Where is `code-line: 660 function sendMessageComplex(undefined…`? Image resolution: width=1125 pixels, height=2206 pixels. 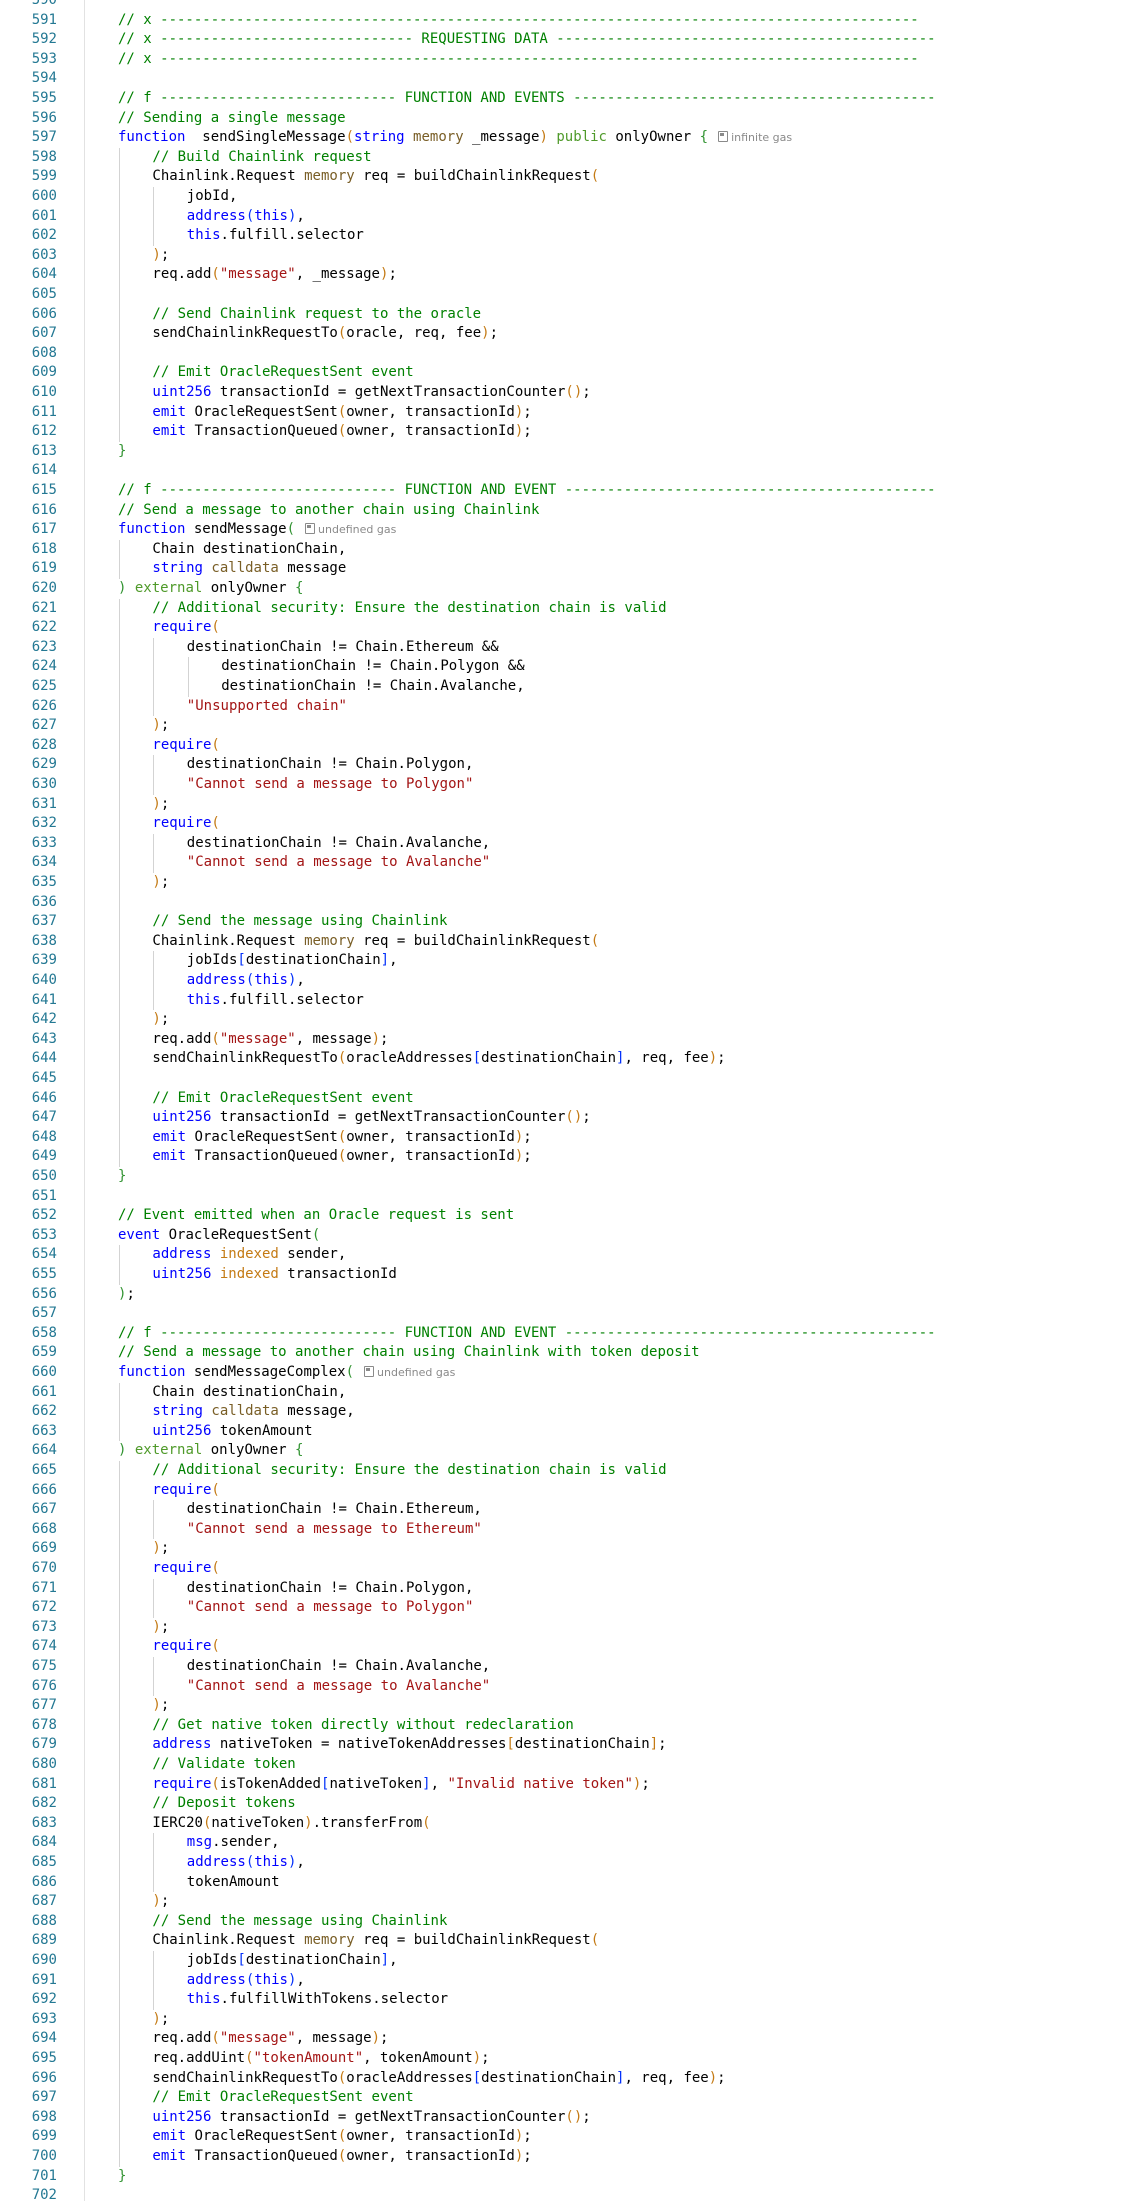
code-line: 660 function sendMessageComplex(undefined… is located at coordinates (562, 1373).